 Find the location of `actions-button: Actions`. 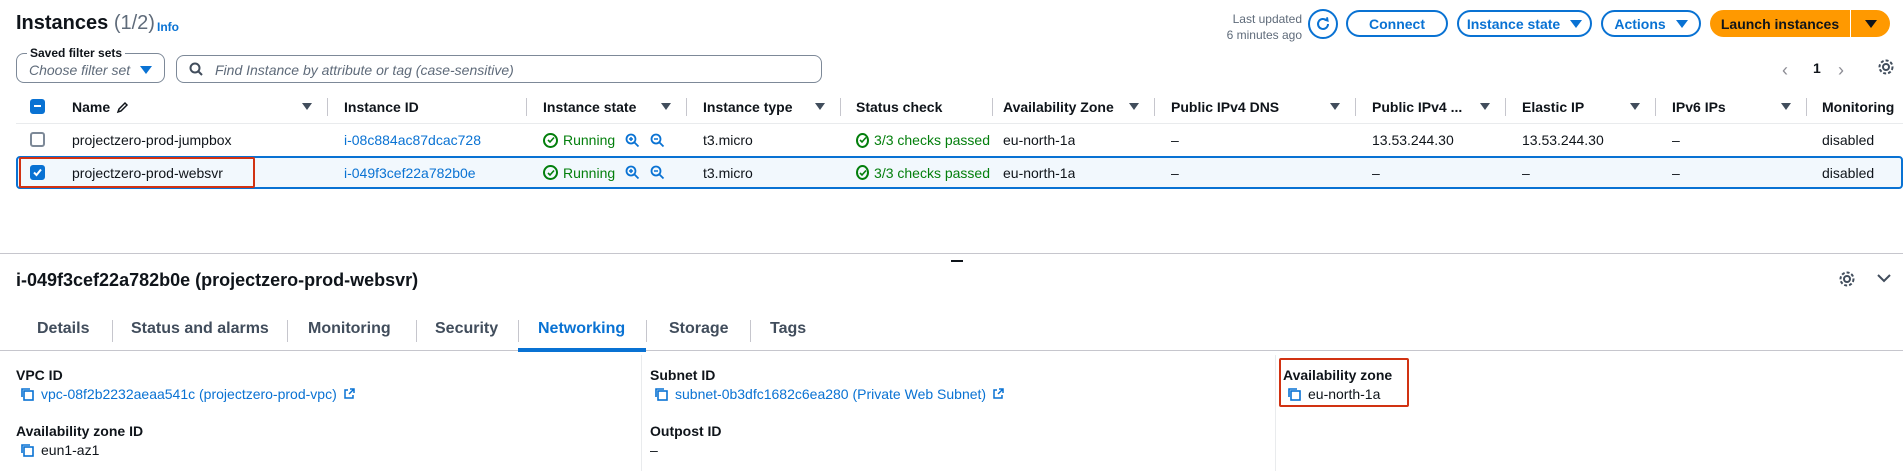

actions-button: Actions is located at coordinates (1651, 23).